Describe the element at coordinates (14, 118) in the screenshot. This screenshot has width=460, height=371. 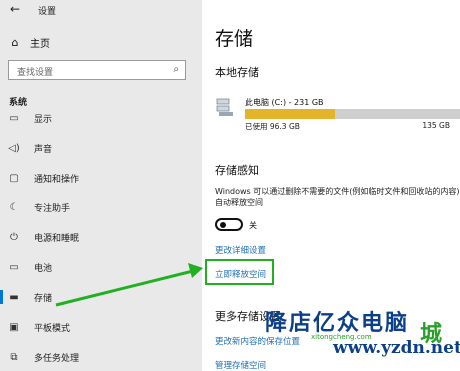
I see `monitor-icon: ▭` at that location.